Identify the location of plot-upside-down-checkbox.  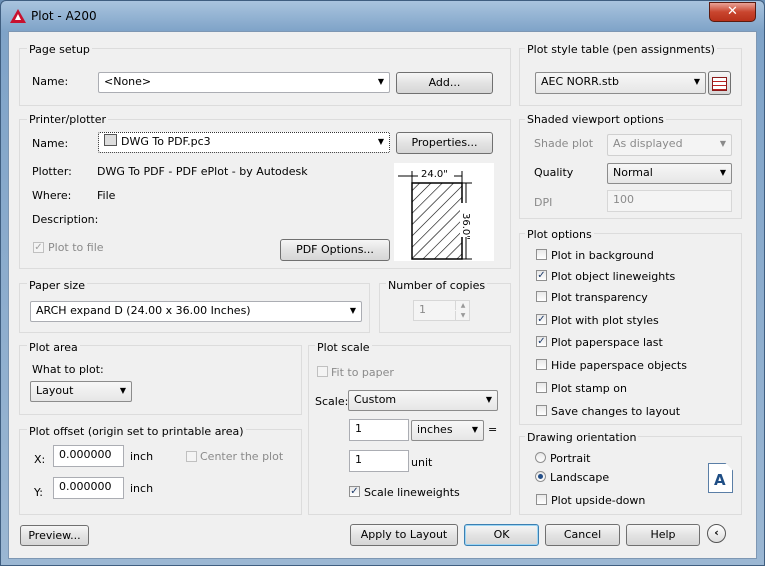
(541, 499).